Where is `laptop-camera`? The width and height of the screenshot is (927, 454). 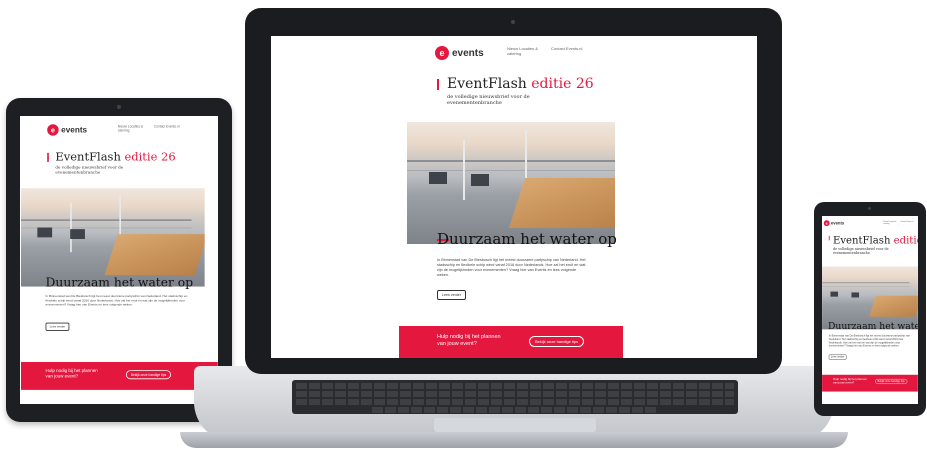
laptop-camera is located at coordinates (513, 22).